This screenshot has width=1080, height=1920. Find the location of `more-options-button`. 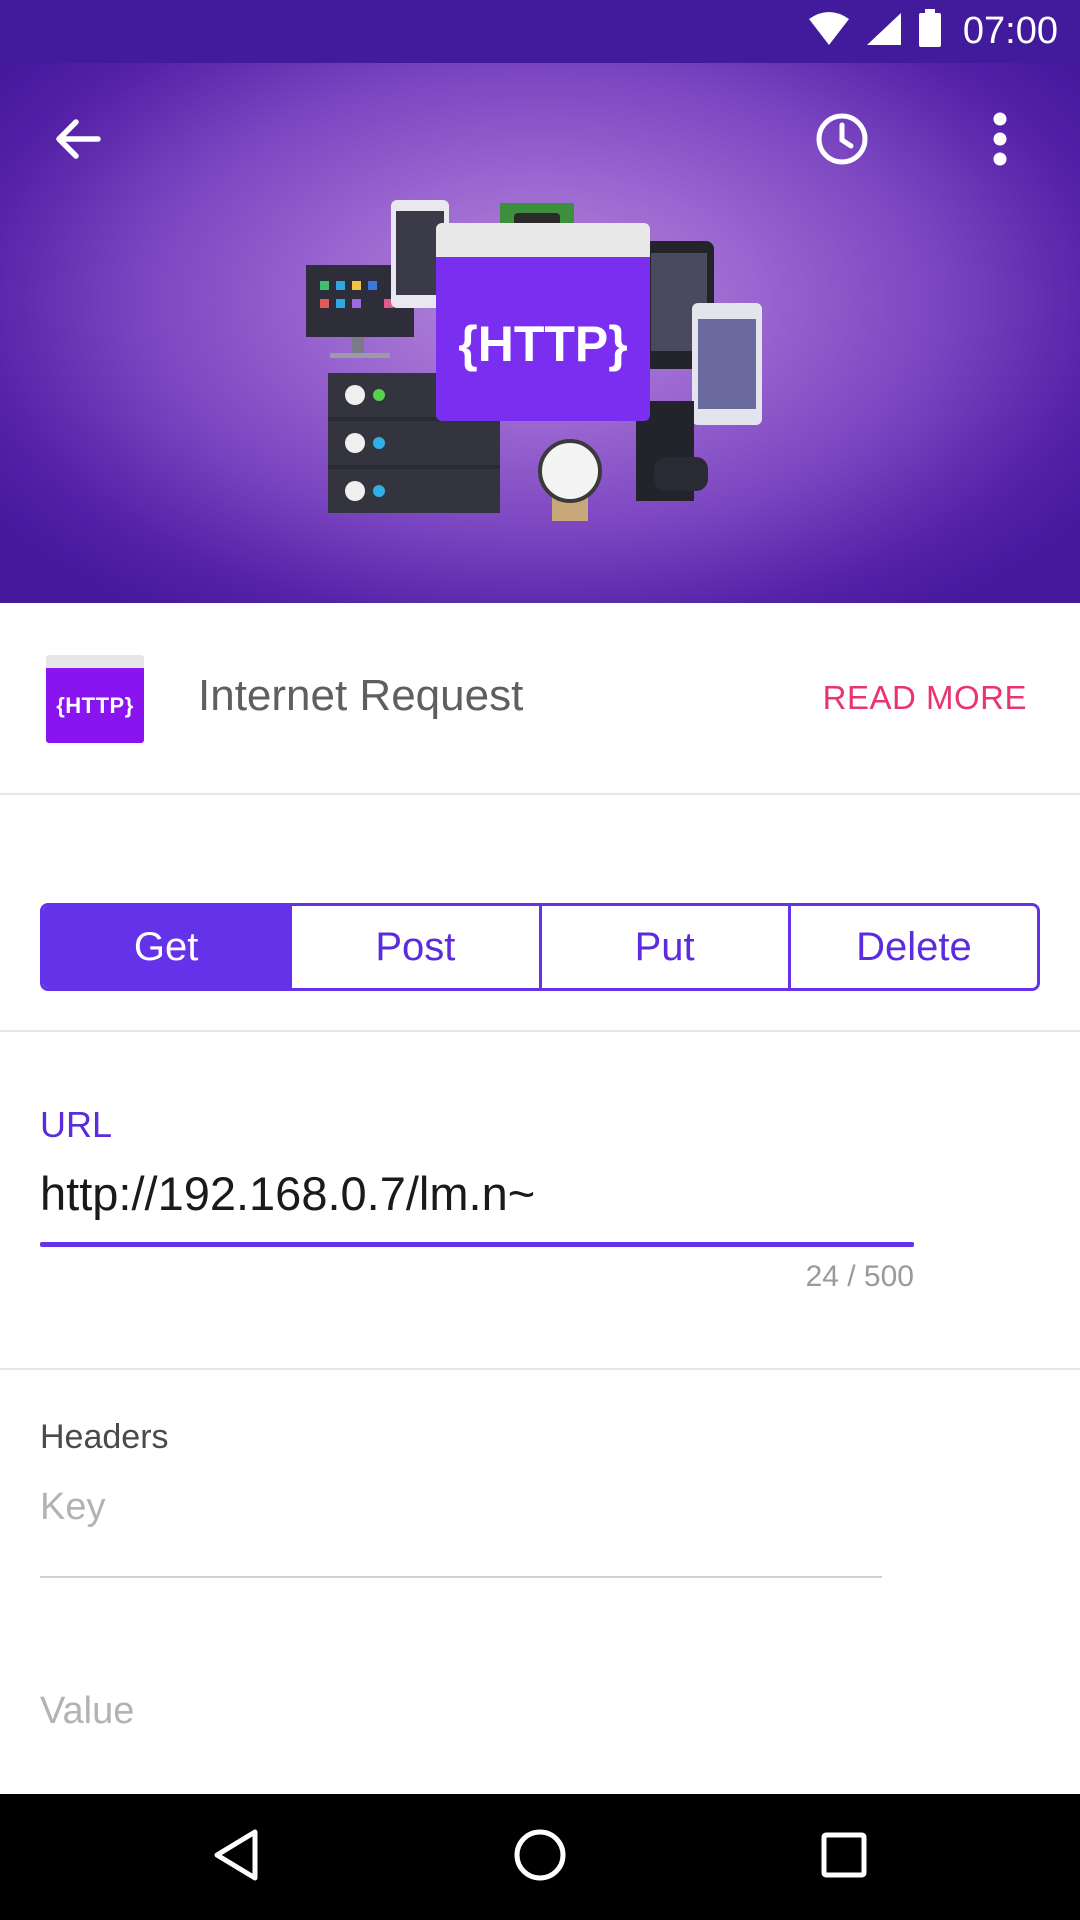

more-options-button is located at coordinates (1000, 141).